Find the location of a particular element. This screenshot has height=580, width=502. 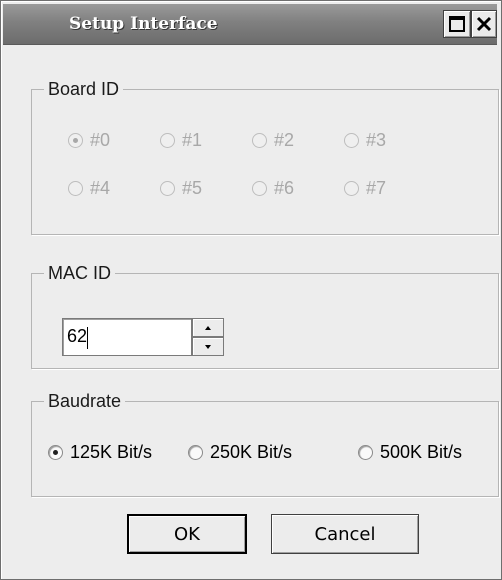

board-radio-label: #2 is located at coordinates (284, 140).